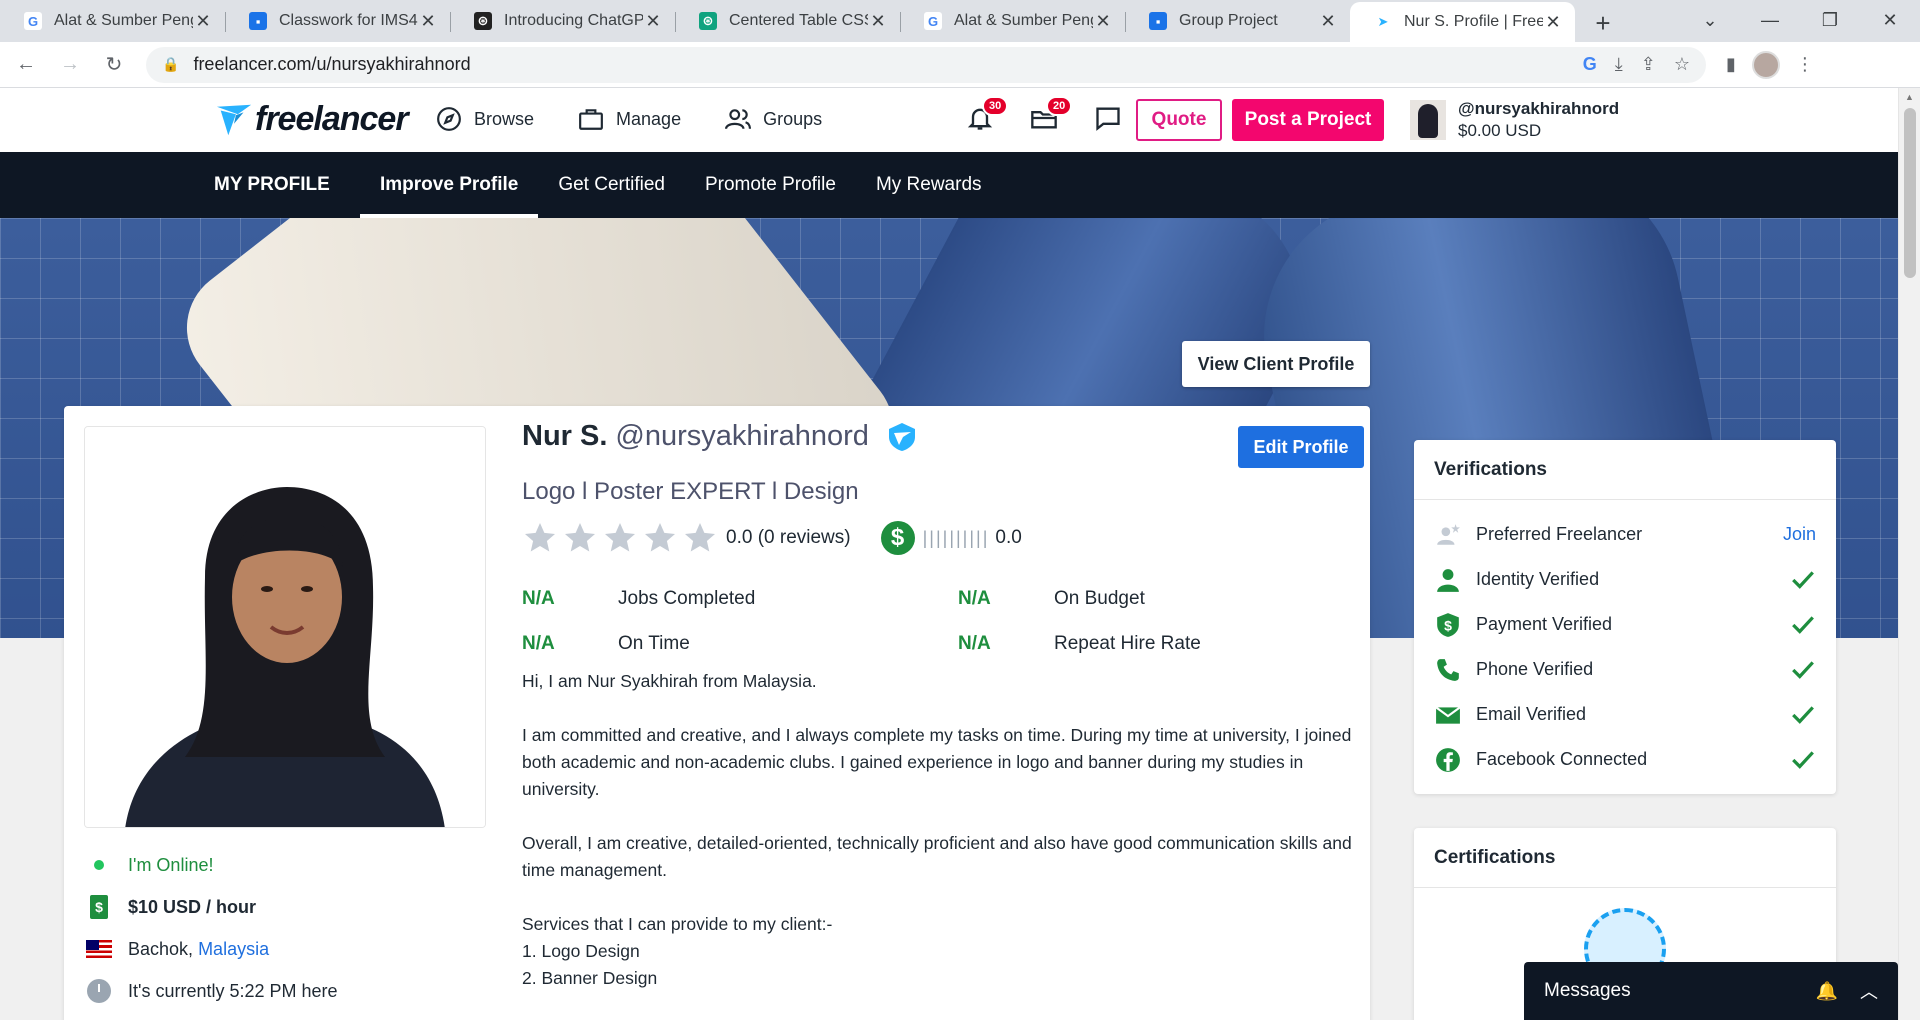  Describe the element at coordinates (1514, 120) in the screenshot. I see `user-menu: @nursyakhirahnord $0.00 USD` at that location.